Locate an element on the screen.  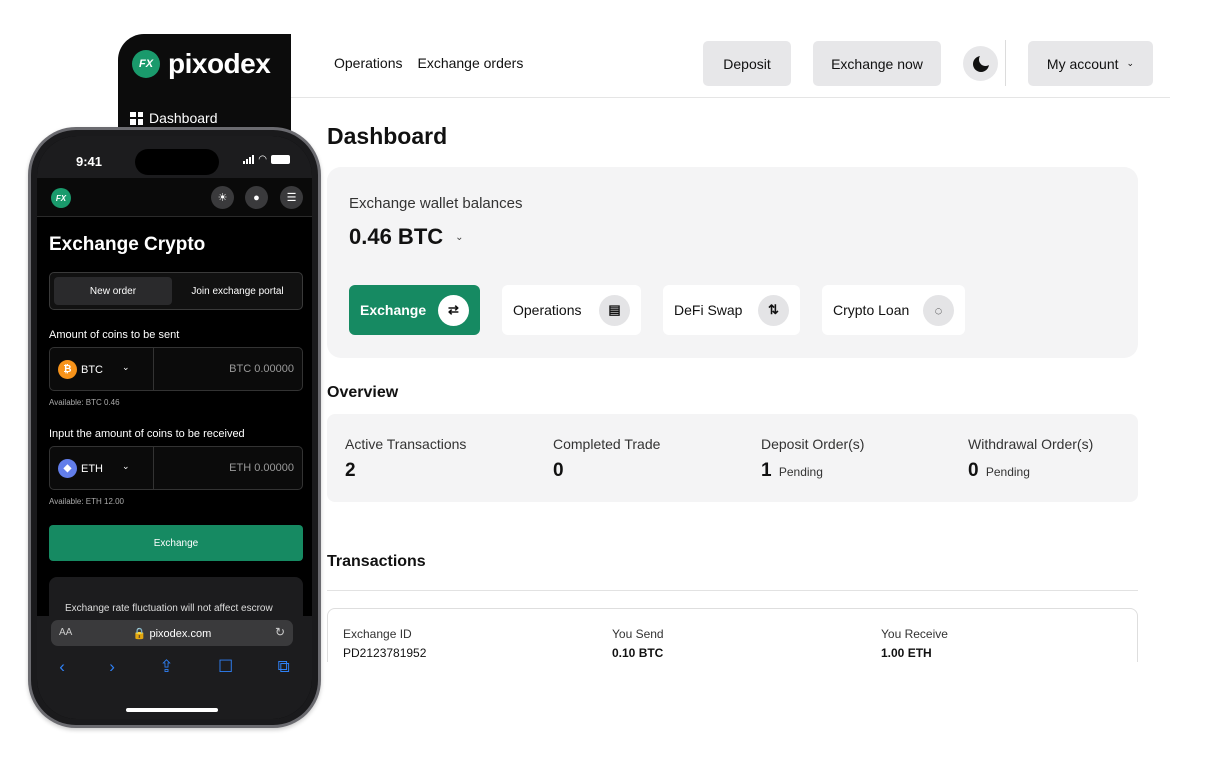
overview-label: Deposit Order(s) is located at coordinates (813, 444).